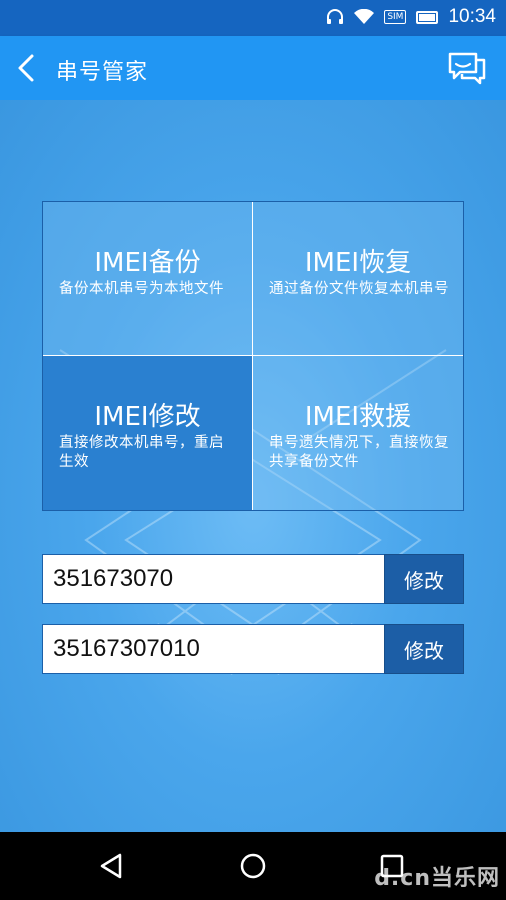 The image size is (506, 900). What do you see at coordinates (147, 417) in the screenshot?
I see `tile-title: IMEI修改` at bounding box center [147, 417].